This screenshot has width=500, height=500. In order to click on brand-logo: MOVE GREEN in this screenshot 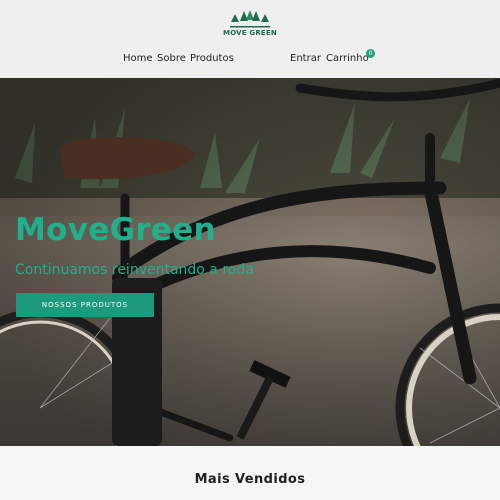, I will do `click(250, 27)`.